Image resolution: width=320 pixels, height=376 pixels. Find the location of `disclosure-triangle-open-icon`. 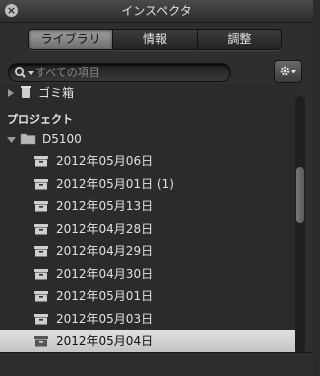

disclosure-triangle-open-icon is located at coordinates (11, 140).